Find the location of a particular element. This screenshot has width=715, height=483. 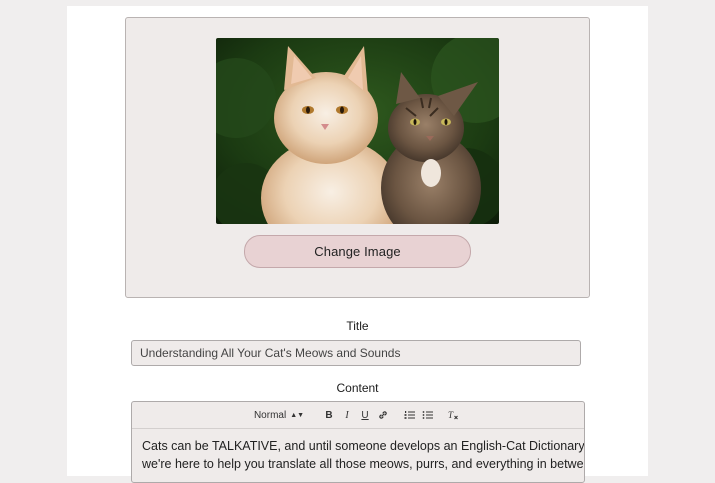

ordered-list-icon is located at coordinates (409, 415).